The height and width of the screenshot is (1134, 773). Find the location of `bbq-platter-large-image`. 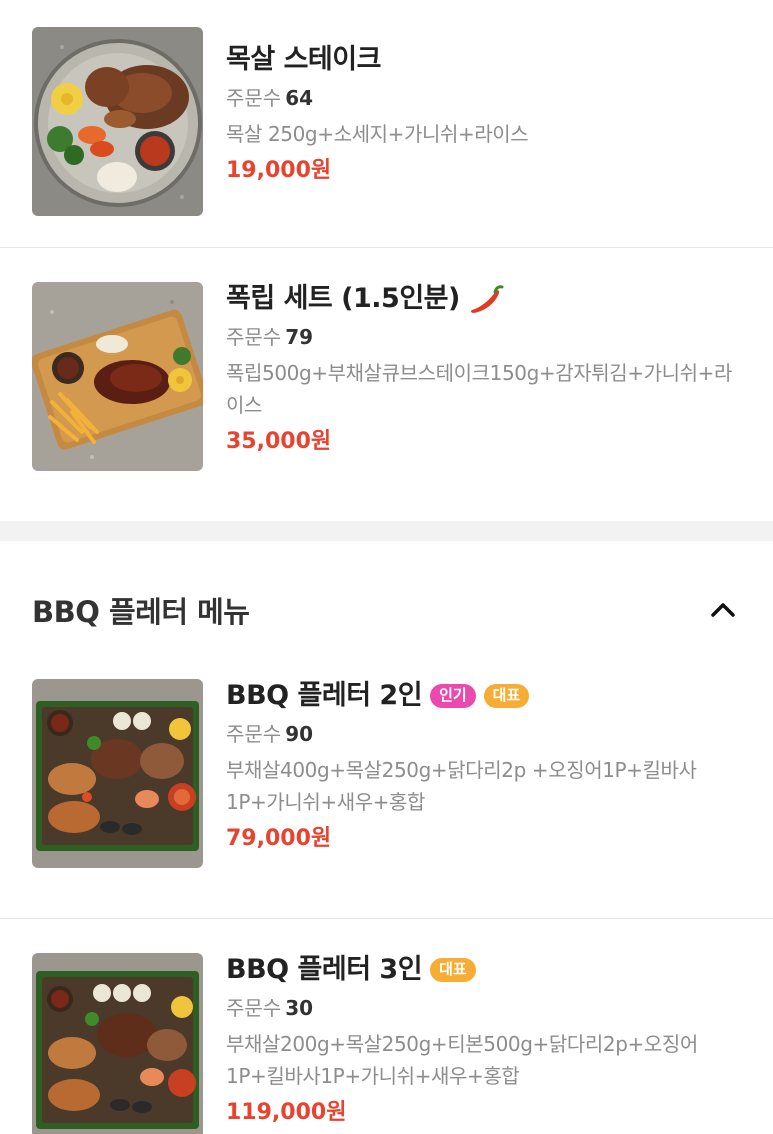

bbq-platter-large-image is located at coordinates (117, 1043).